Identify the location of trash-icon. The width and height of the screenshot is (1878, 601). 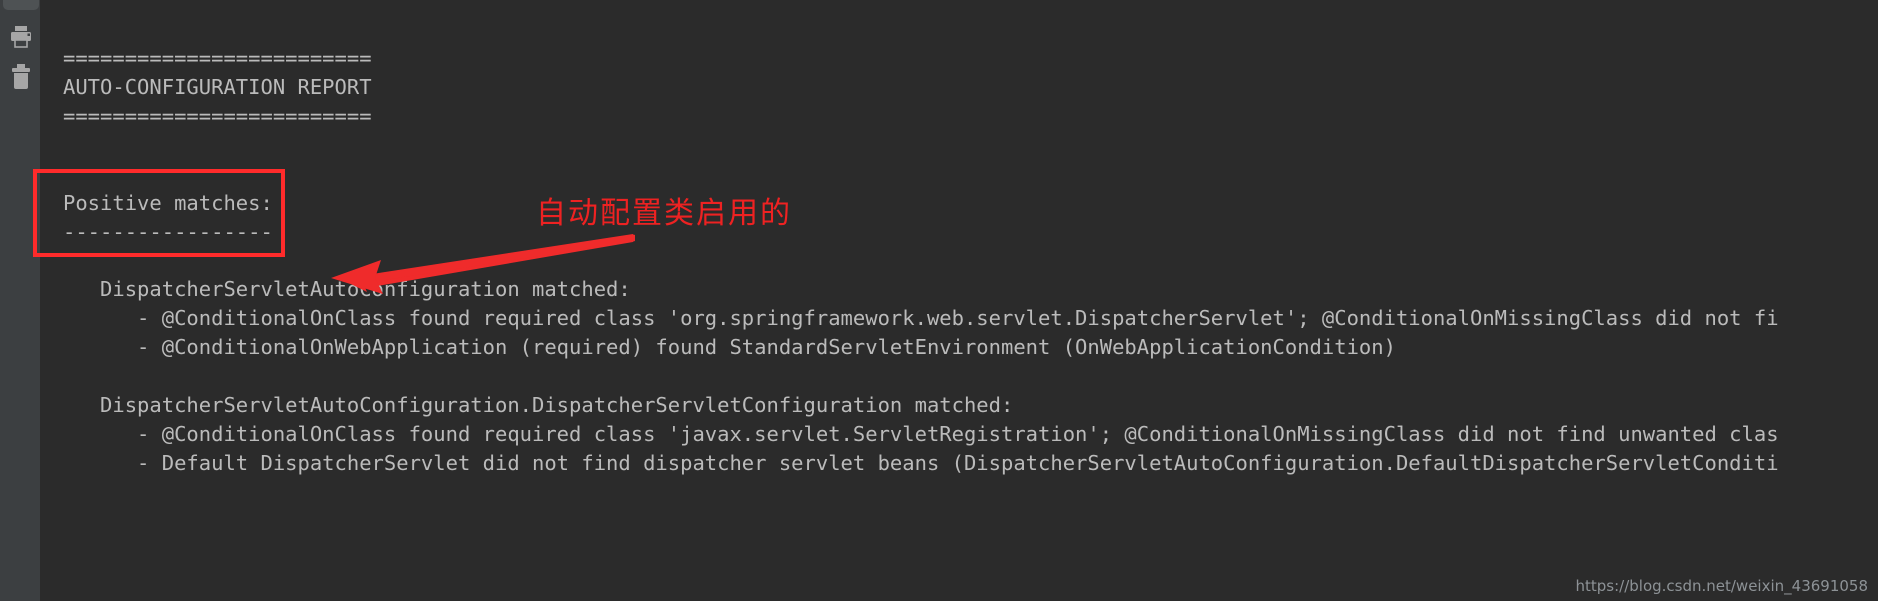
(21, 79).